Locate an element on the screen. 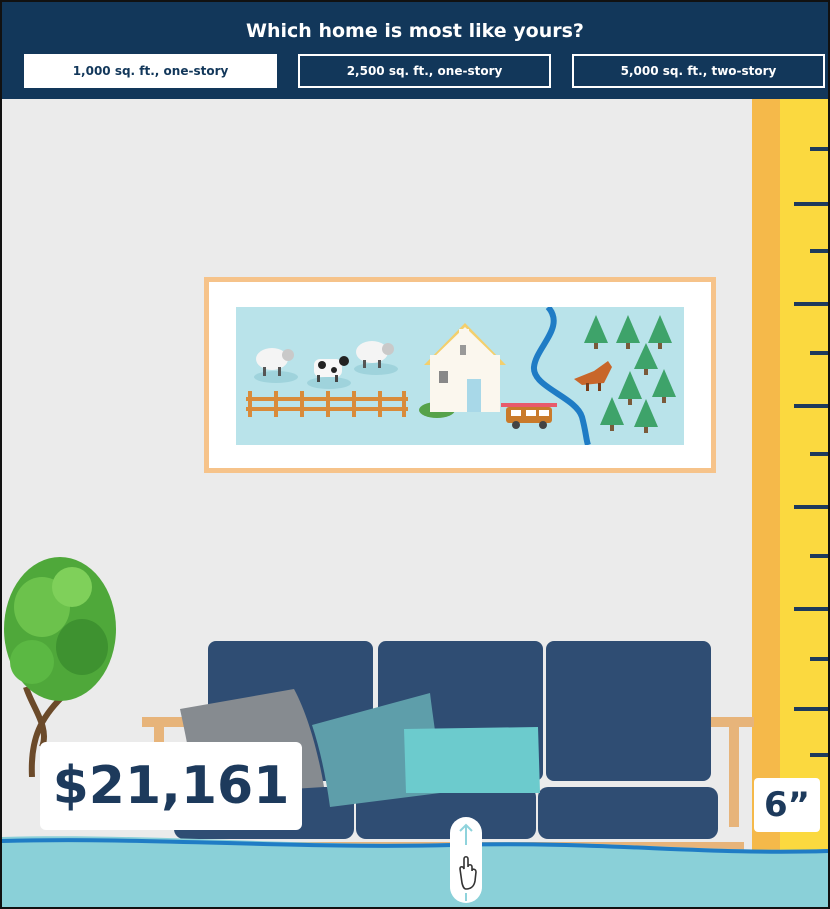  option-2500-sqft-one-story: 2,500 sq. ft., one-story is located at coordinates (424, 71).